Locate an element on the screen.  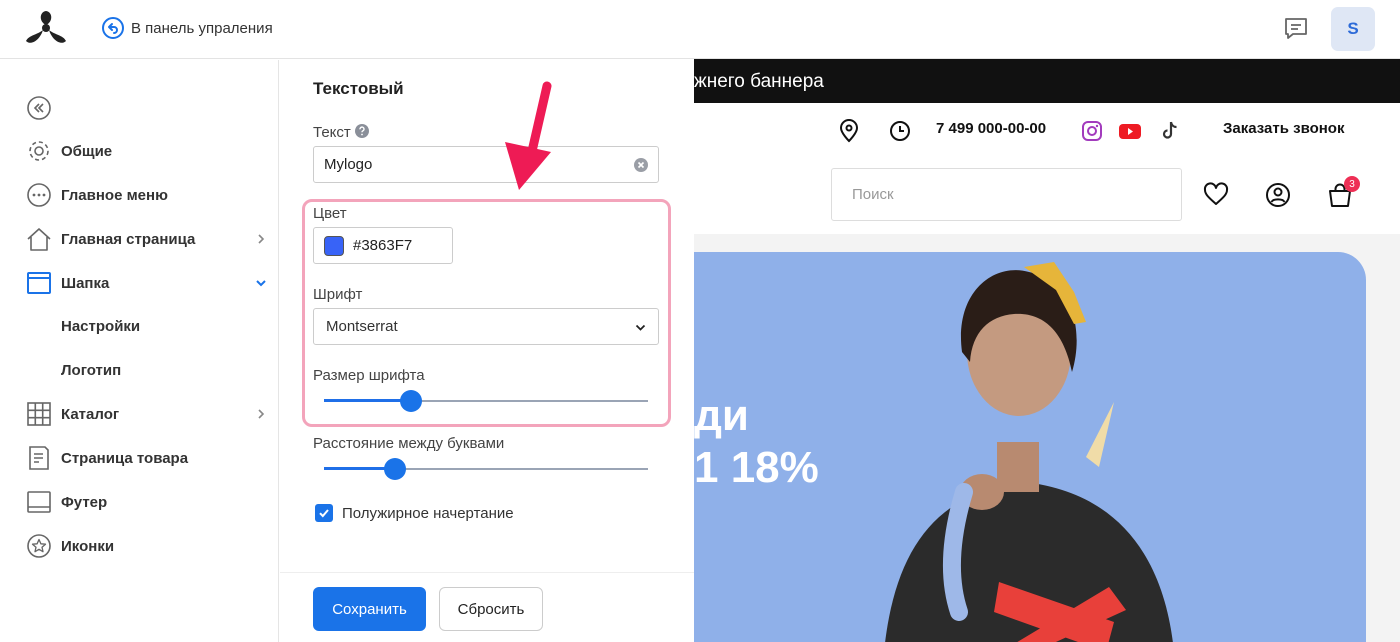
panel-footer: Сохранить Сбросить is located at coordinates (487, 607).